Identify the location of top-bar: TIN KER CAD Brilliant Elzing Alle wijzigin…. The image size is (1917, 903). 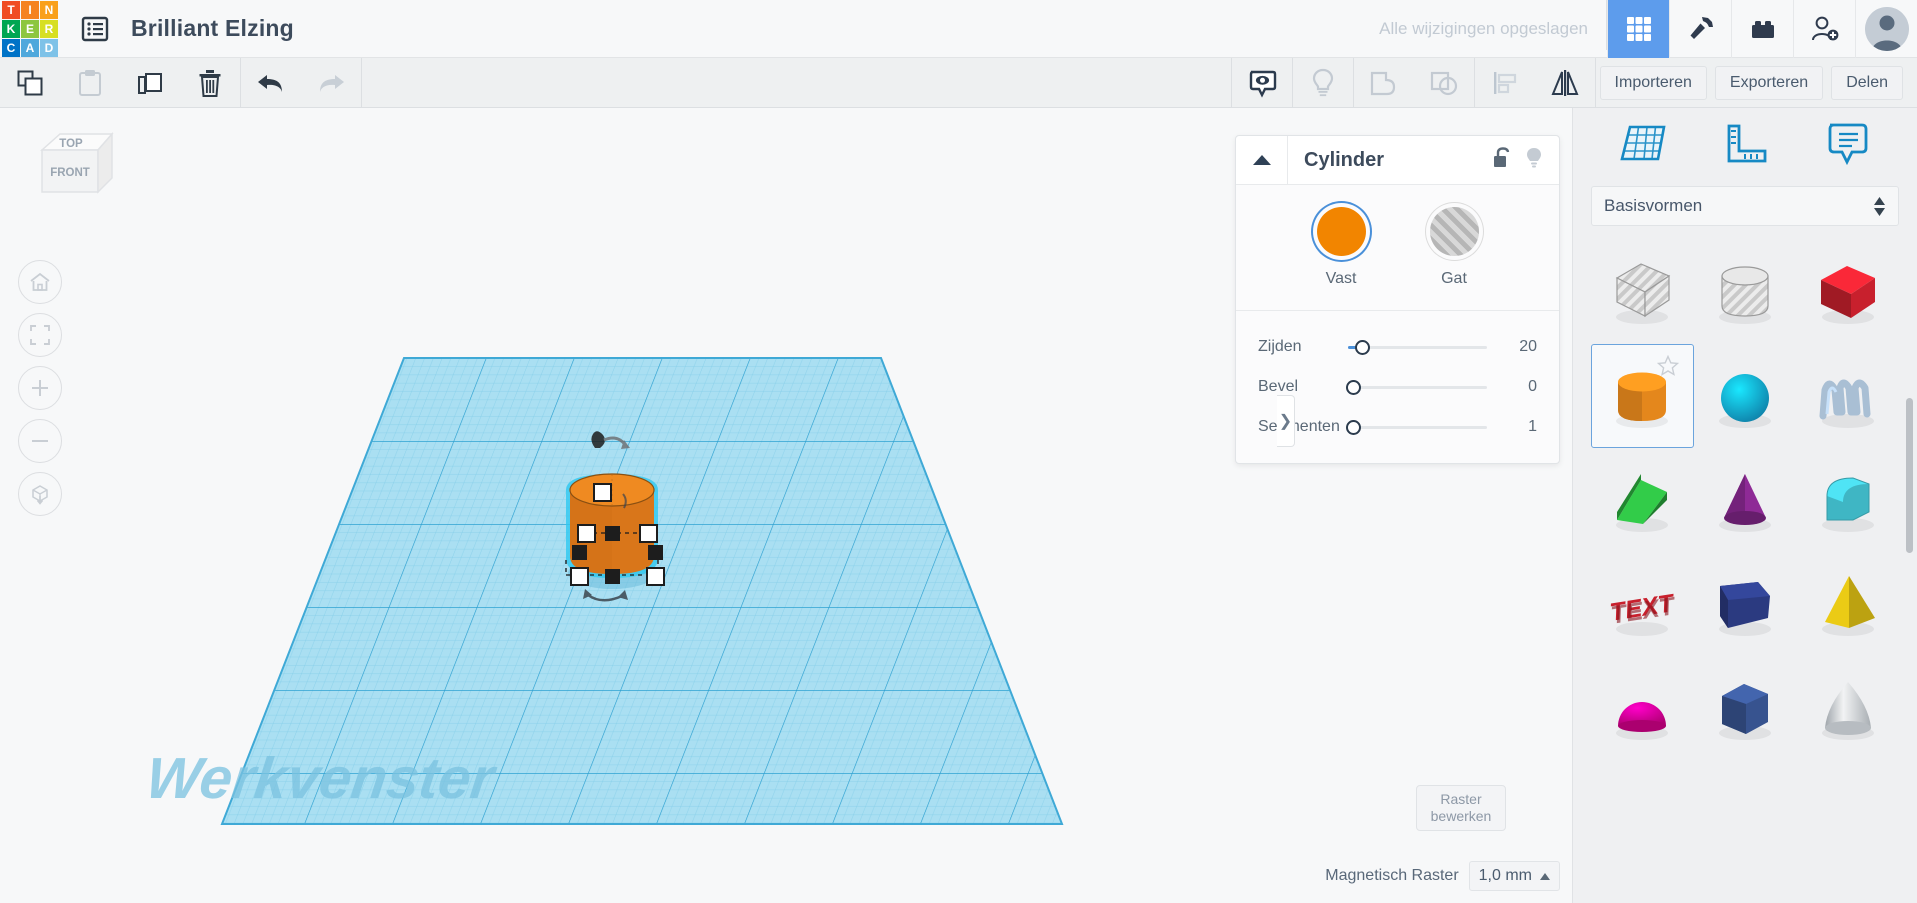
(958, 29).